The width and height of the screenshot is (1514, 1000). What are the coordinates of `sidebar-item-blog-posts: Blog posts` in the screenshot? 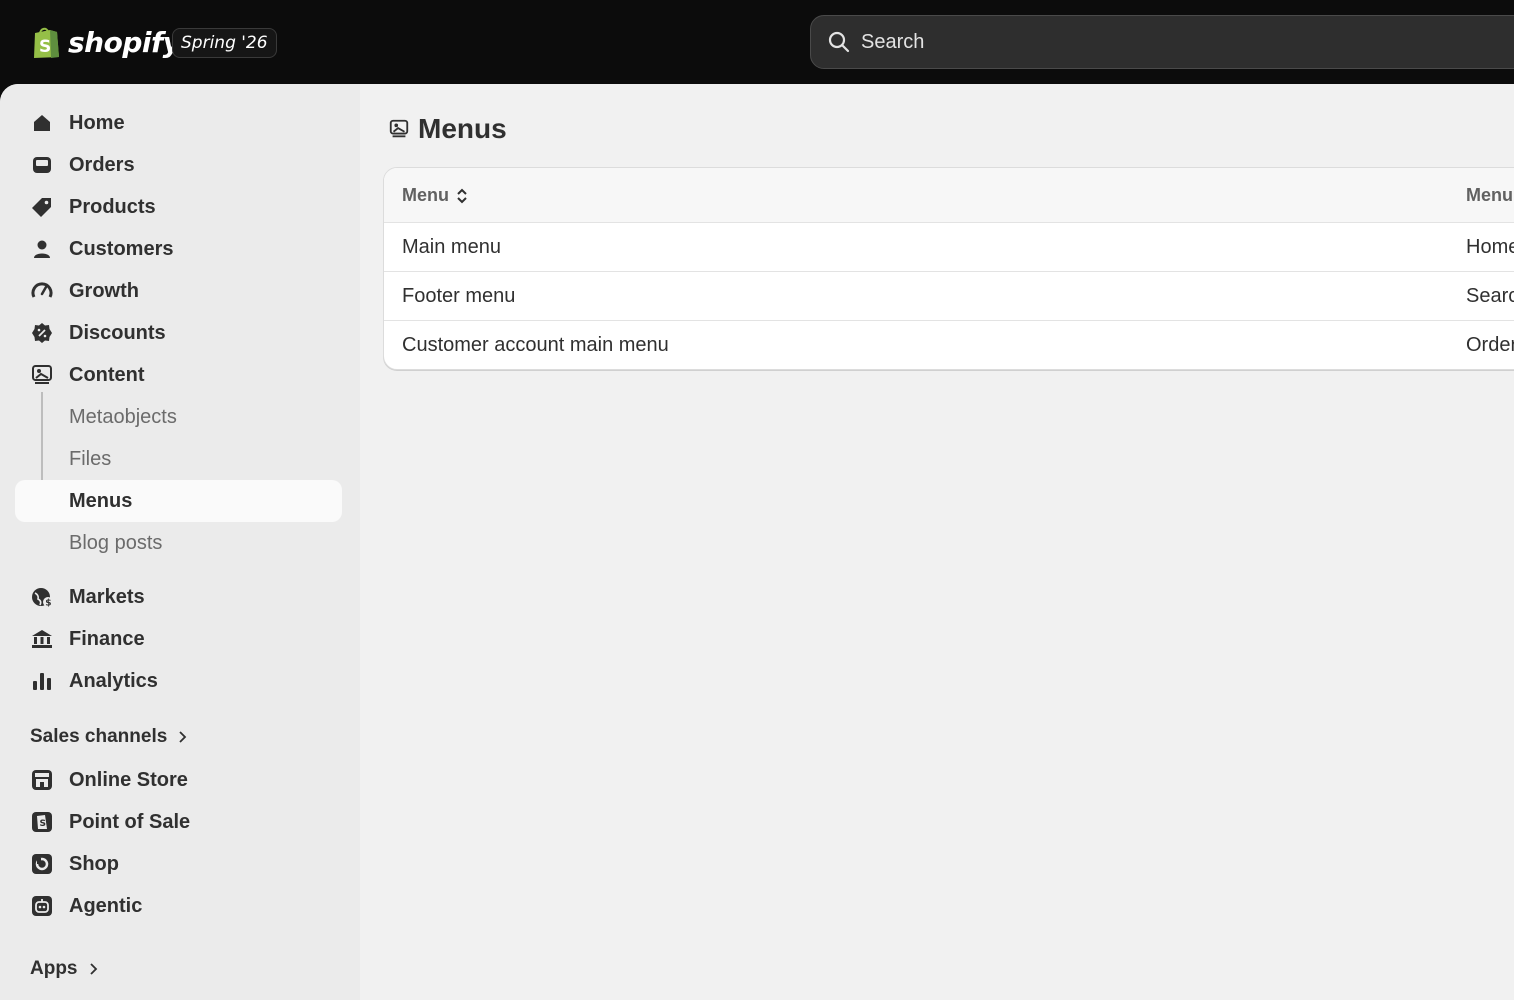 It's located at (178, 543).